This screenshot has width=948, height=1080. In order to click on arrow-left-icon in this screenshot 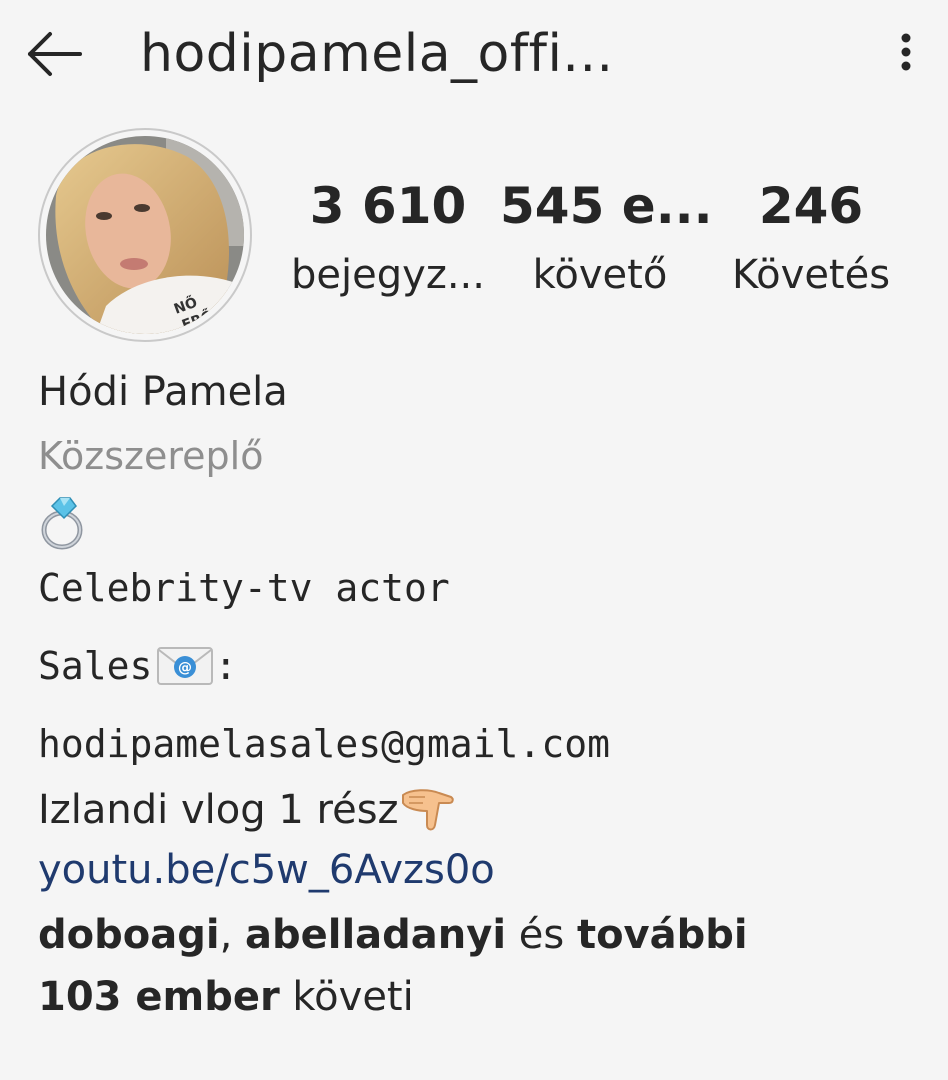, I will do `click(55, 54)`.